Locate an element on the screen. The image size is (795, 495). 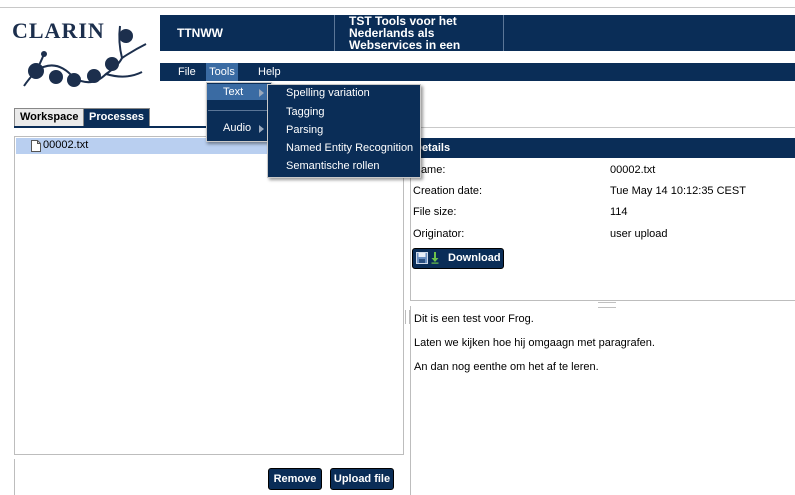
tab-workspace: Workspace is located at coordinates (49, 117).